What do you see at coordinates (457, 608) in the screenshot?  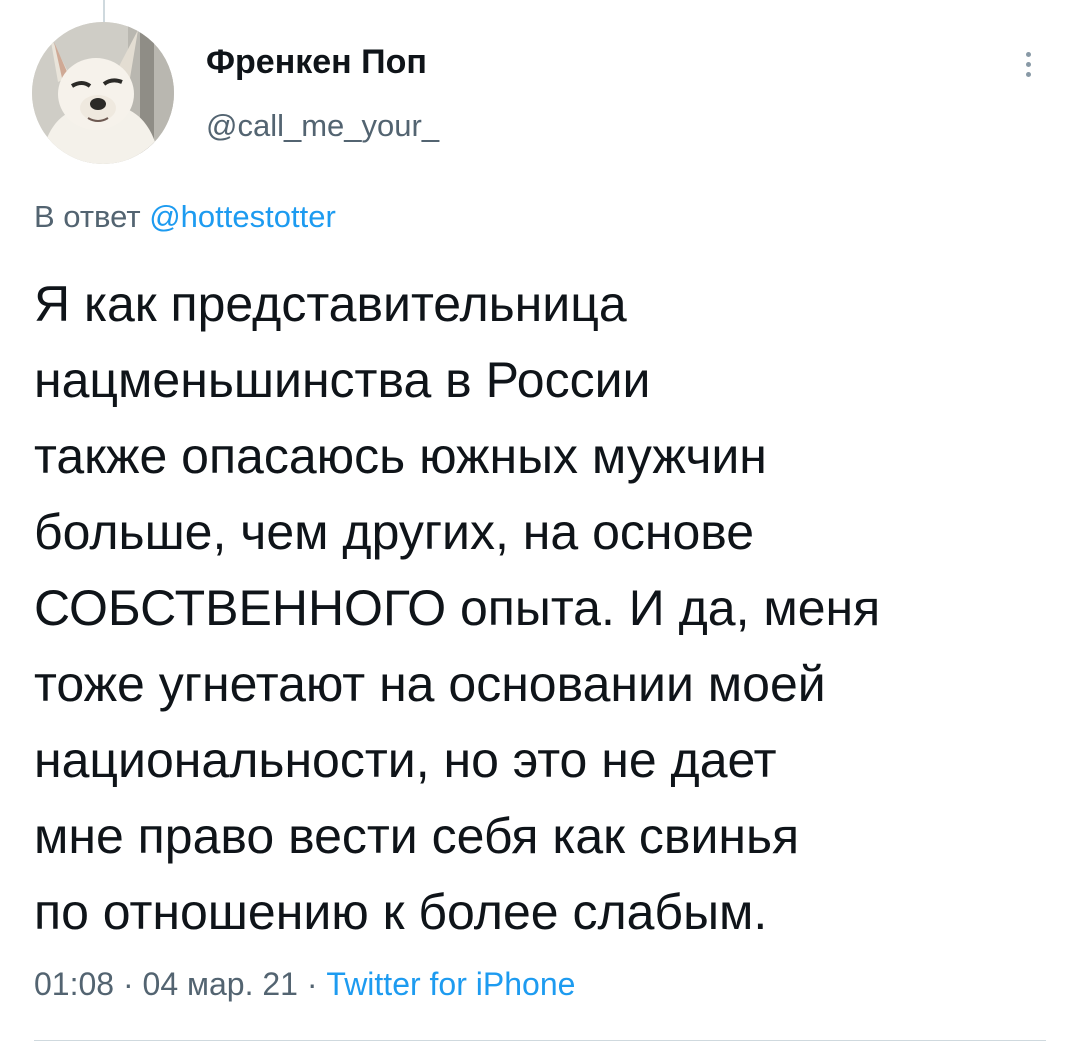 I see `tweet-text-line: СОБСТВЕННОГО опыта. И да, меня` at bounding box center [457, 608].